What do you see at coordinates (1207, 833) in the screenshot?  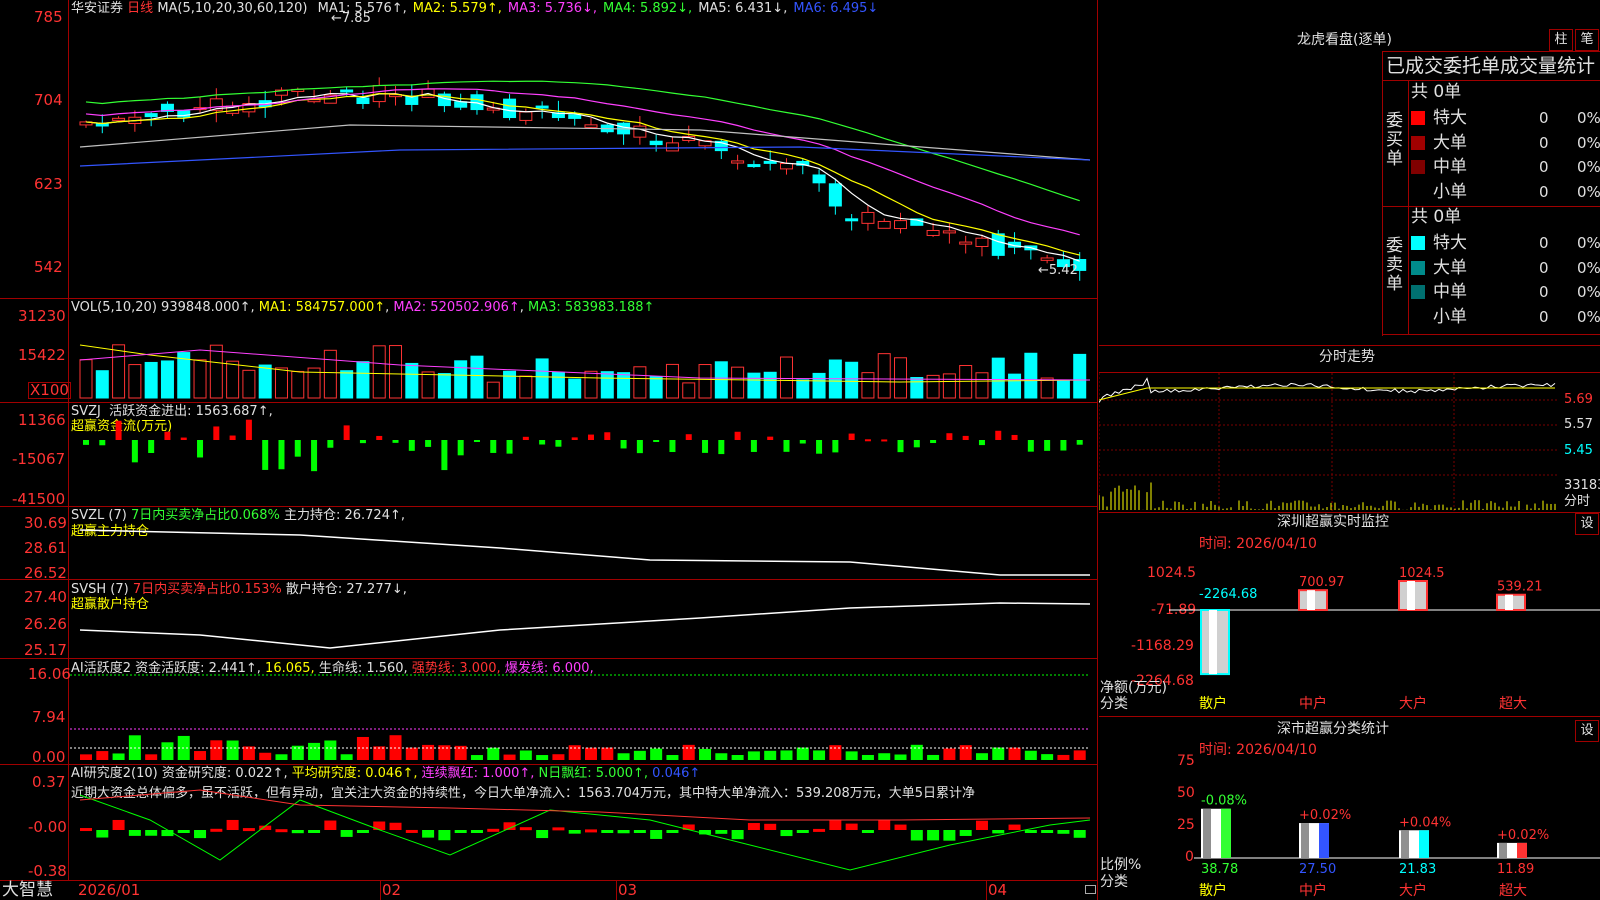 I see `stats-bar-shade` at bounding box center [1207, 833].